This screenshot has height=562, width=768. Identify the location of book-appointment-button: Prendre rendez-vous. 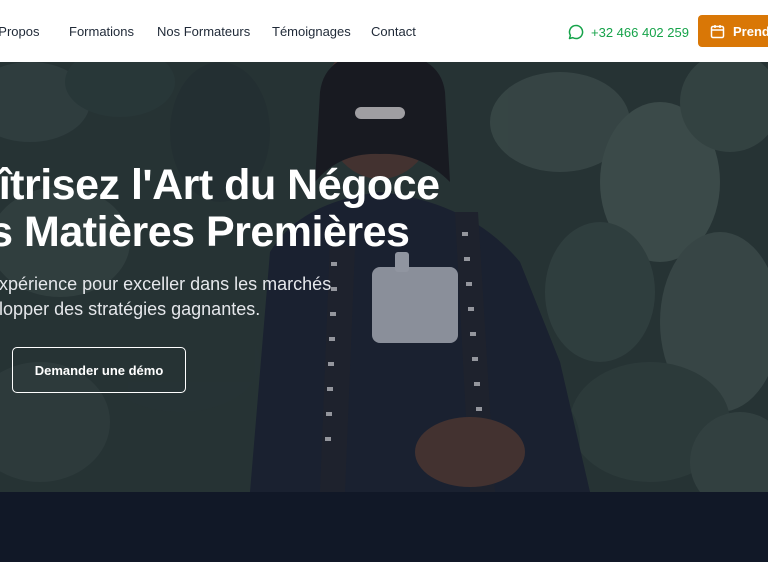
(733, 31).